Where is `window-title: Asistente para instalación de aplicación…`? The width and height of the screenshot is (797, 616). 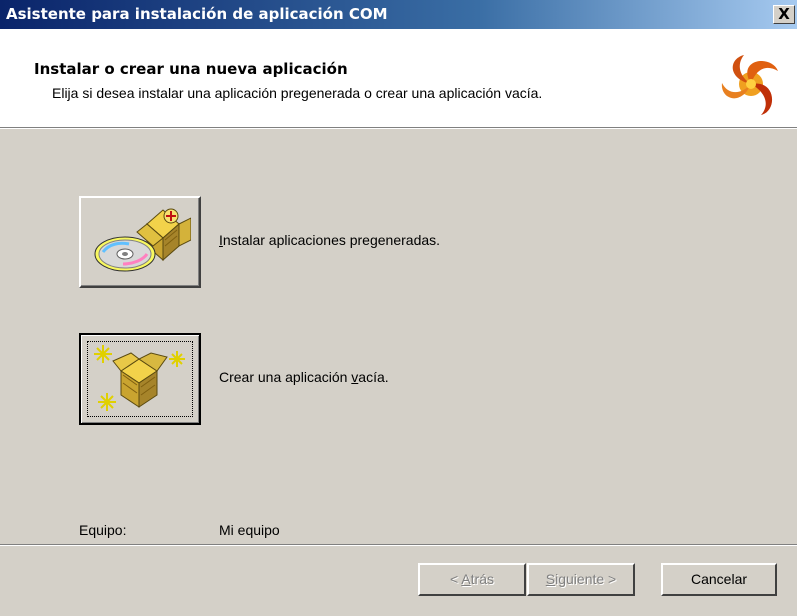
window-title: Asistente para instalación de aplicación… is located at coordinates (197, 14).